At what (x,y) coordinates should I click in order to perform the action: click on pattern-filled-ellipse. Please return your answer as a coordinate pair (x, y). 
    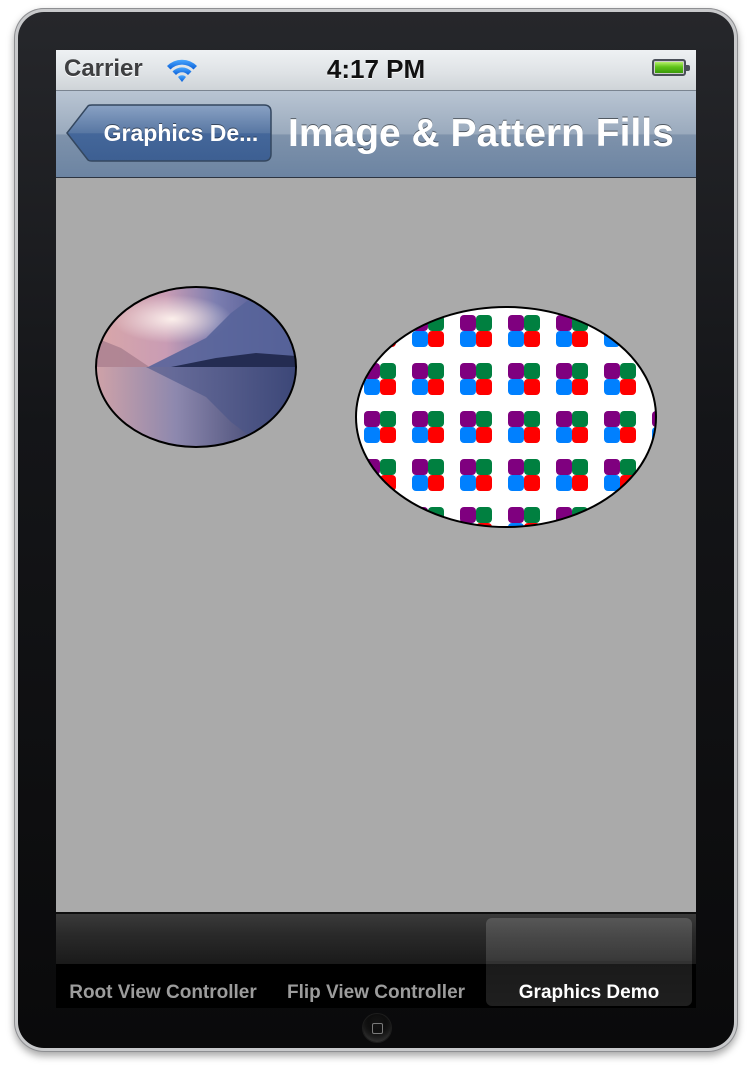
    Looking at the image, I should click on (506, 417).